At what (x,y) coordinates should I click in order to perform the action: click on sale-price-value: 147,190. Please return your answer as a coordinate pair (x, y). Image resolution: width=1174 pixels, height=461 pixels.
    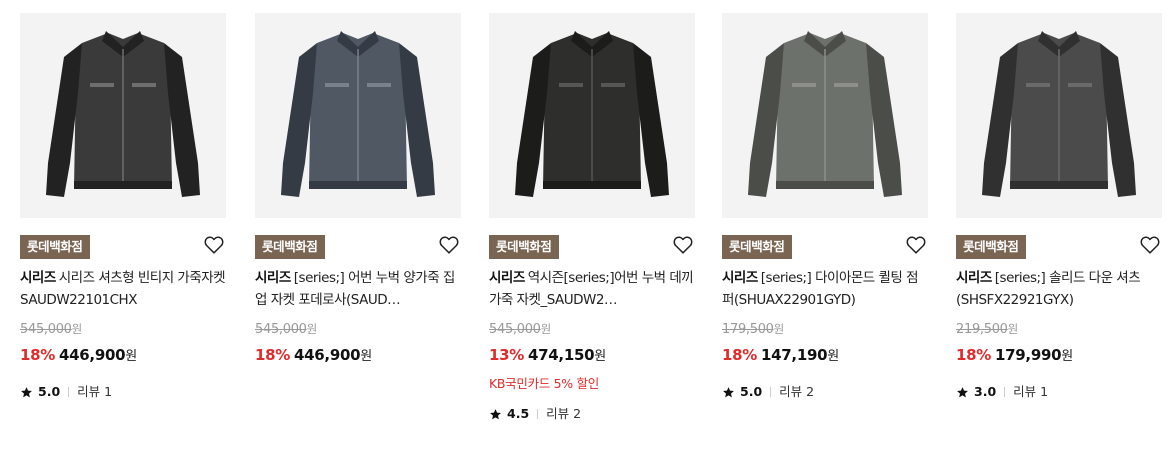
    Looking at the image, I should click on (794, 355).